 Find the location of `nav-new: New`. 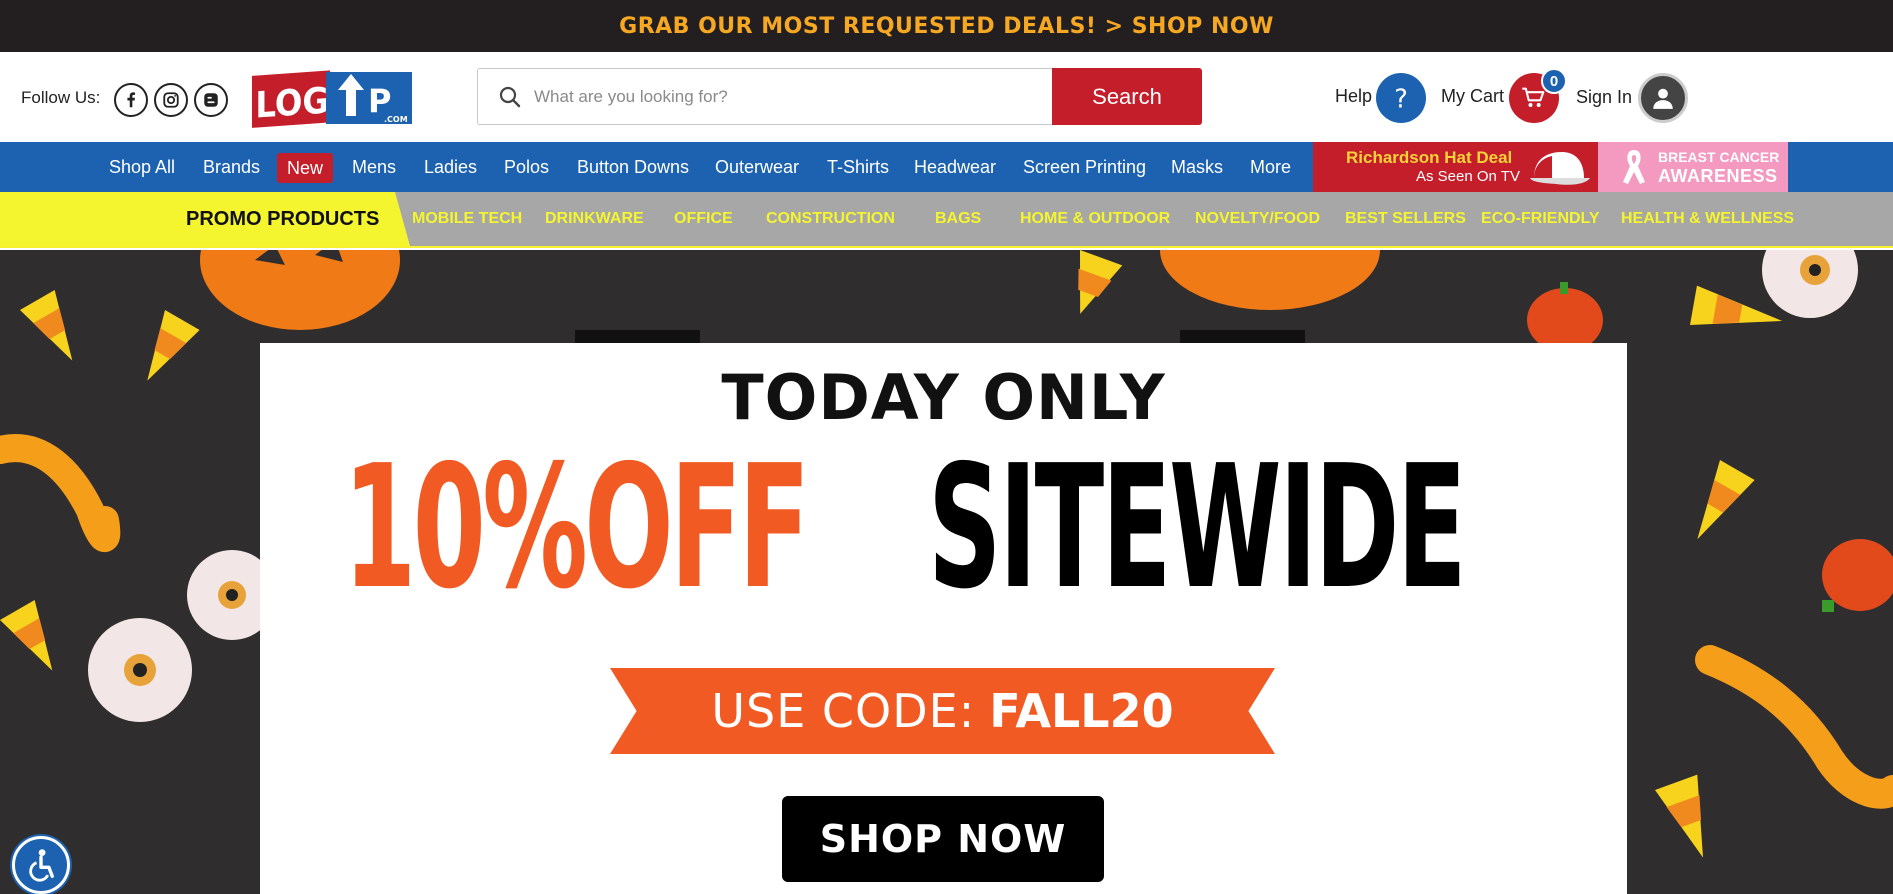

nav-new: New is located at coordinates (305, 168).